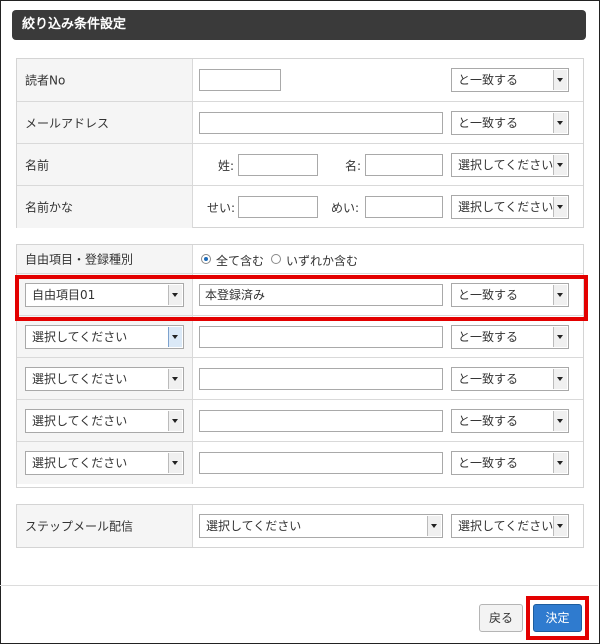  I want to click on filter-row-email: メールアドレス と一致する, so click(300, 122).